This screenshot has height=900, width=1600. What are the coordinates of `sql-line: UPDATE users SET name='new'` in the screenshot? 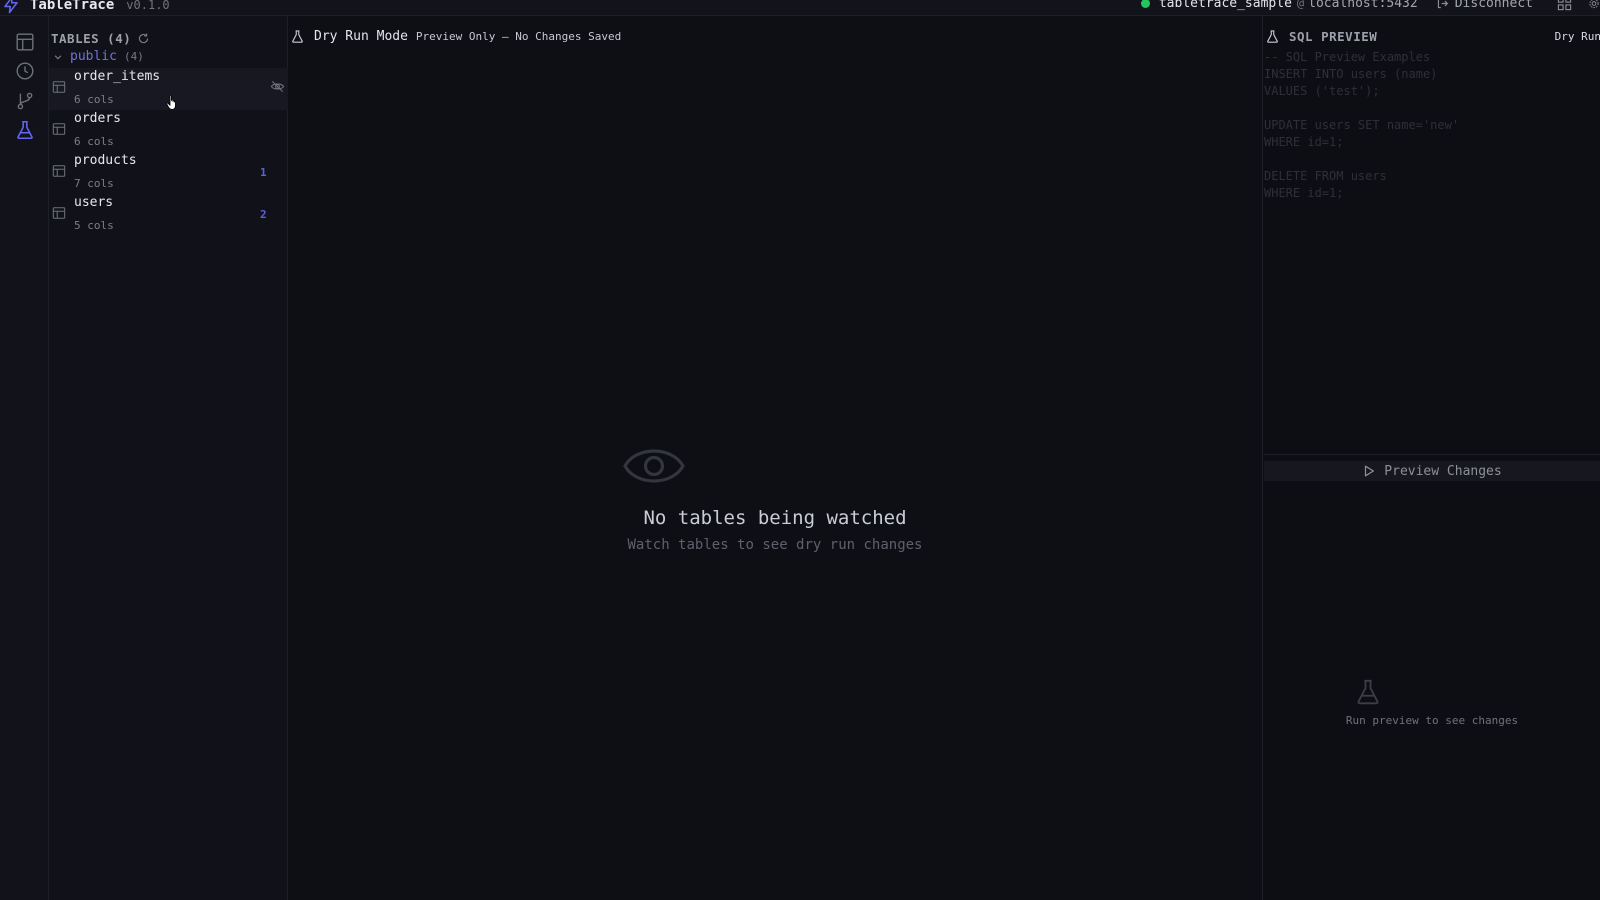 It's located at (1362, 125).